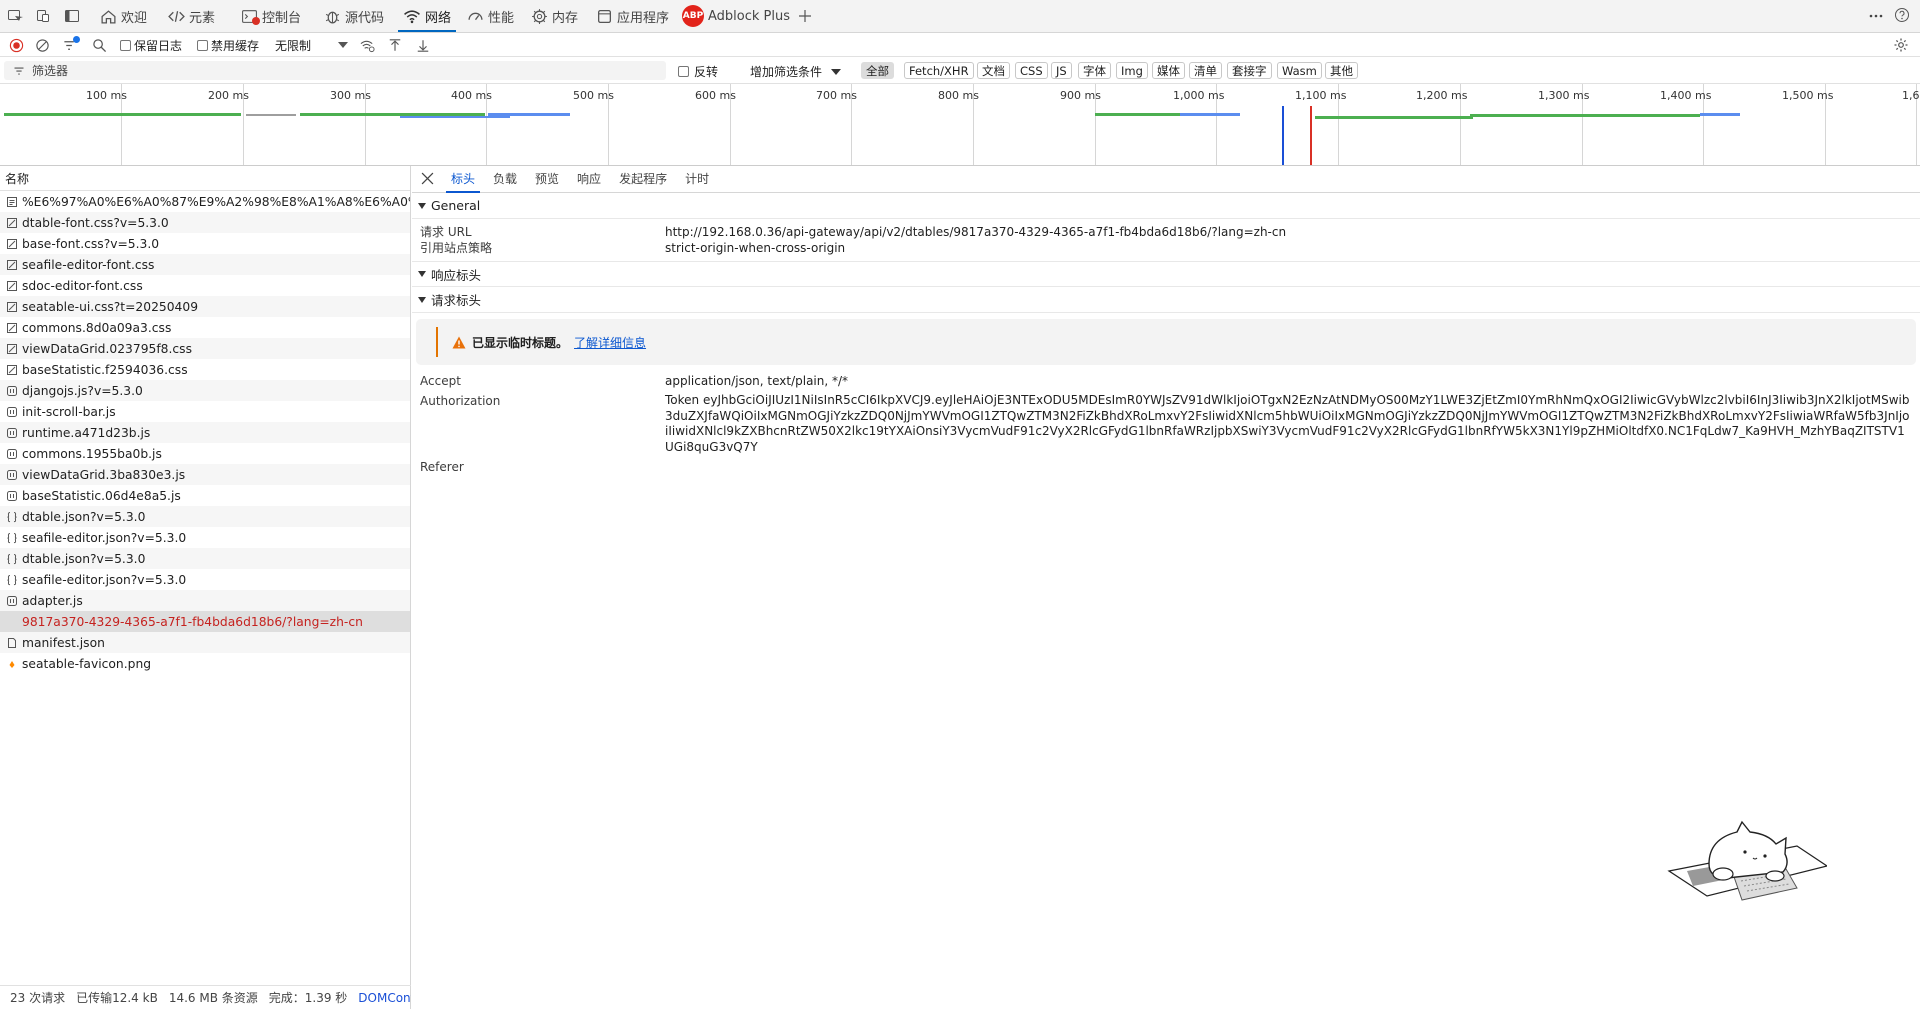 The width and height of the screenshot is (1920, 1009). Describe the element at coordinates (1031, 70) in the screenshot. I see `type-filter-css: CSS` at that location.